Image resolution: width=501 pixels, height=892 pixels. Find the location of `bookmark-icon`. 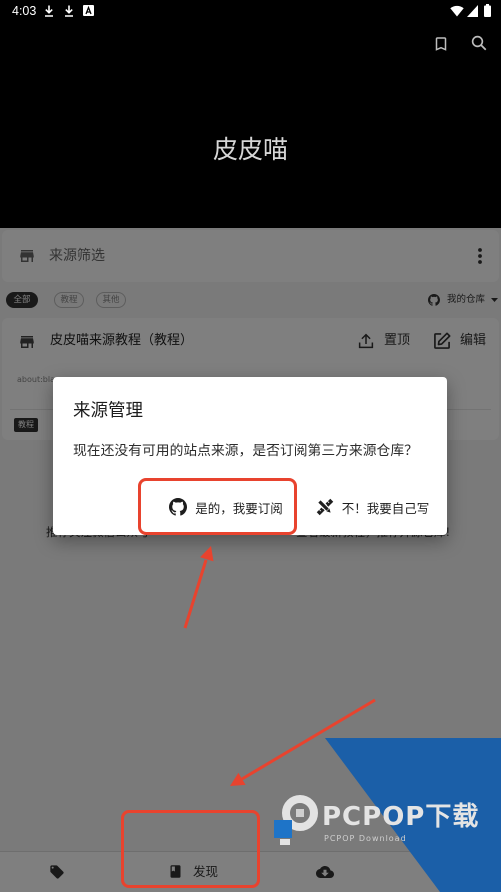

bookmark-icon is located at coordinates (441, 44).